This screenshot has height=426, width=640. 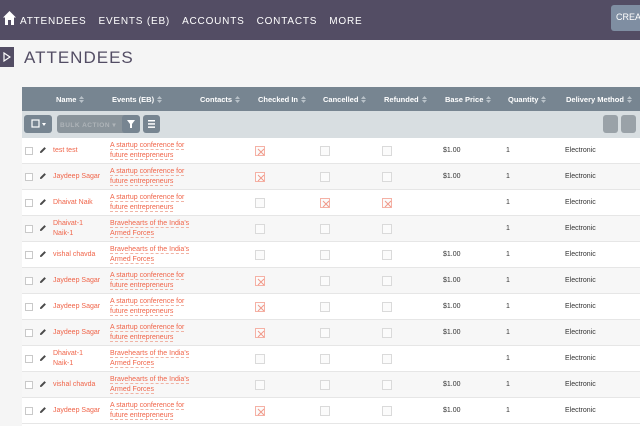 I want to click on sidebar-toggle-button, so click(x=7, y=57).